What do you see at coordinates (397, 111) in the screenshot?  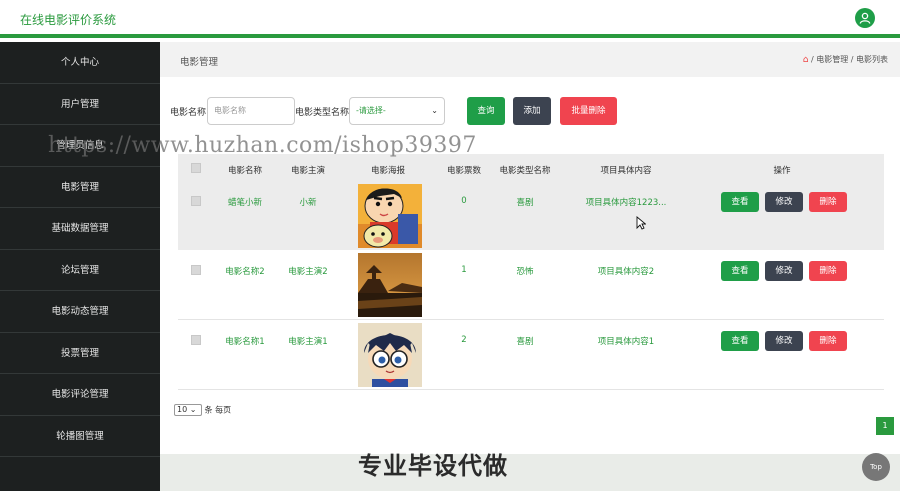 I see `movie-type-select: -请选择- ⌄` at bounding box center [397, 111].